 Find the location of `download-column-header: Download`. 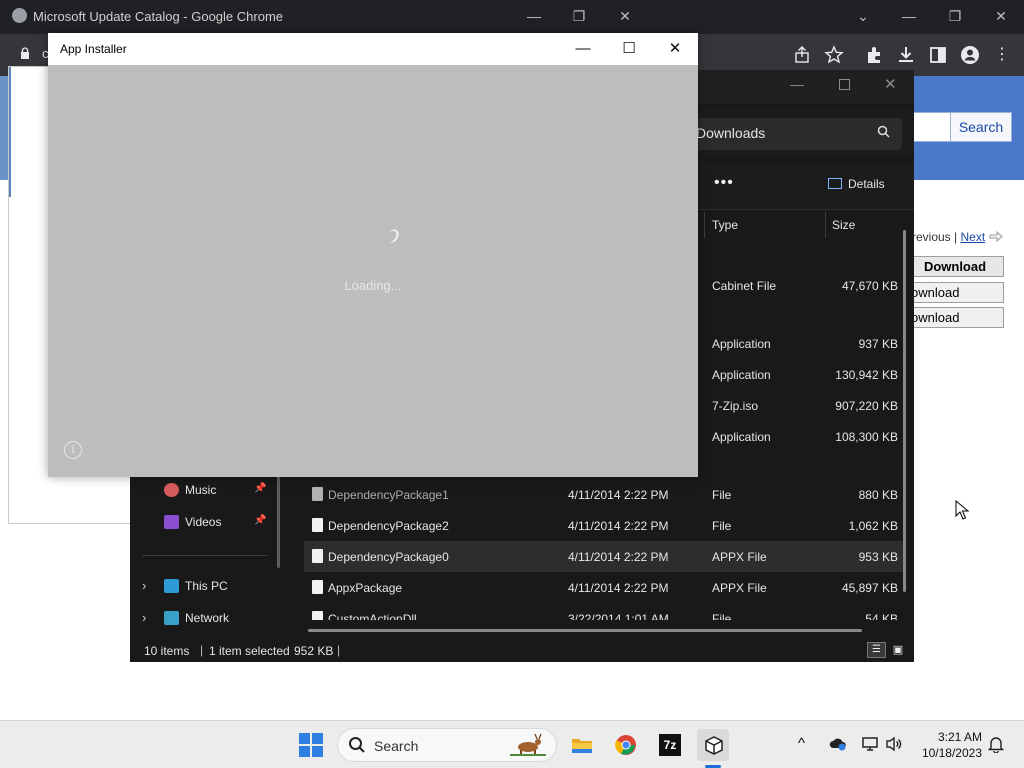

download-column-header: Download is located at coordinates (955, 266).